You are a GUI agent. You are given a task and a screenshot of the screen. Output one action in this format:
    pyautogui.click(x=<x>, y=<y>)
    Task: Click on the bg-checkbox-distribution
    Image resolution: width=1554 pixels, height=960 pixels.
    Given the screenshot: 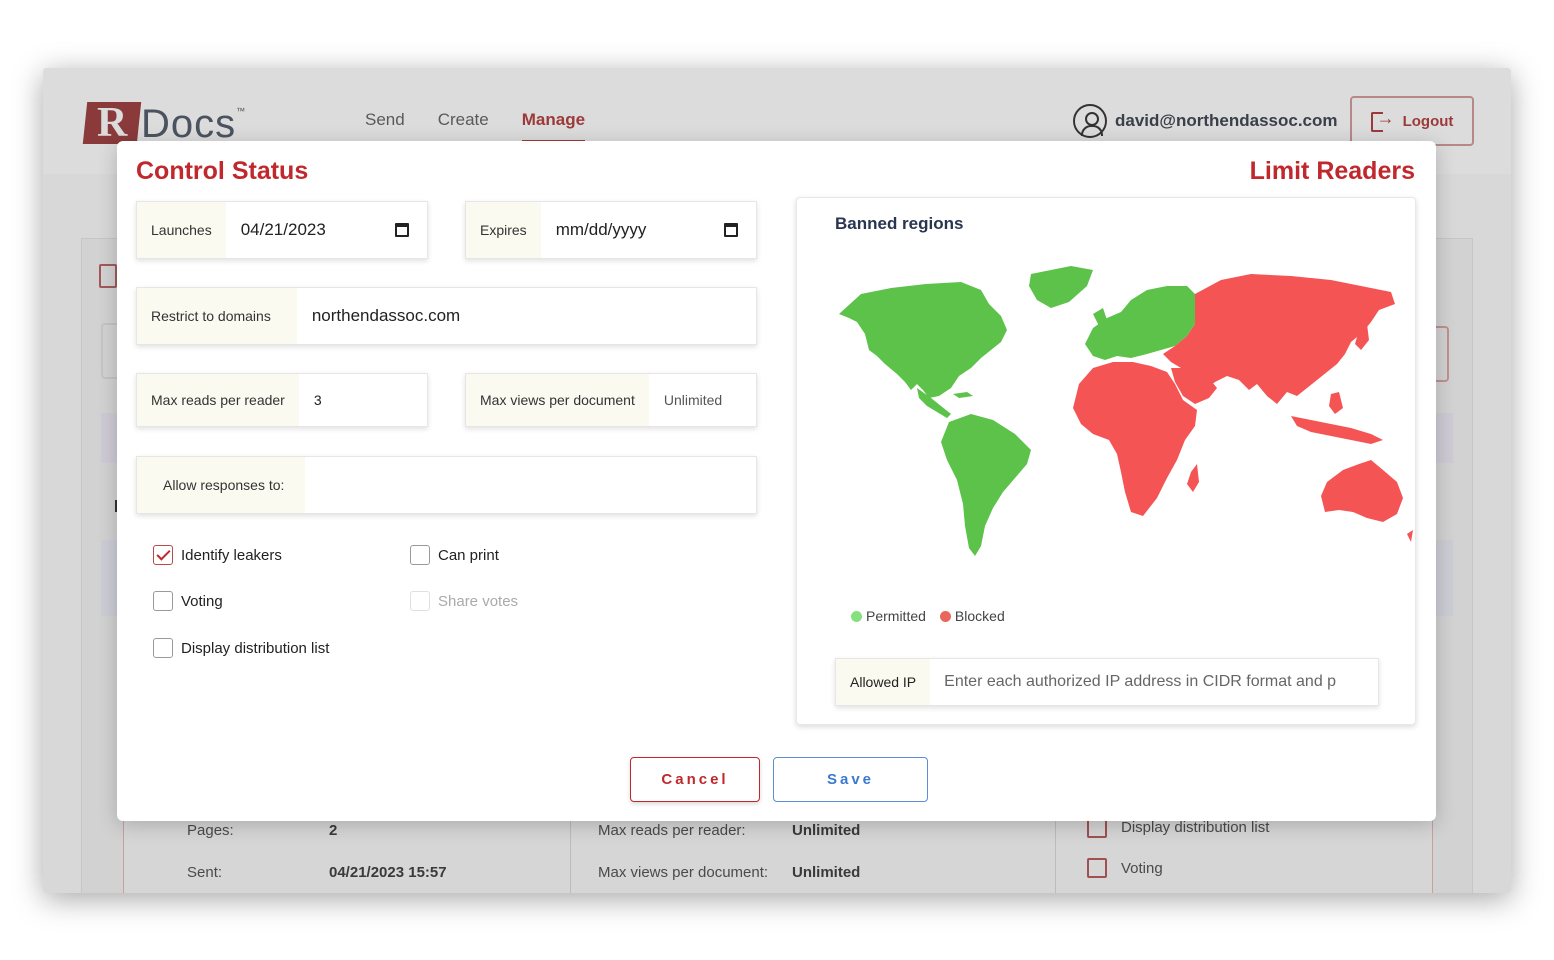 What is the action you would take?
    pyautogui.click(x=1097, y=828)
    